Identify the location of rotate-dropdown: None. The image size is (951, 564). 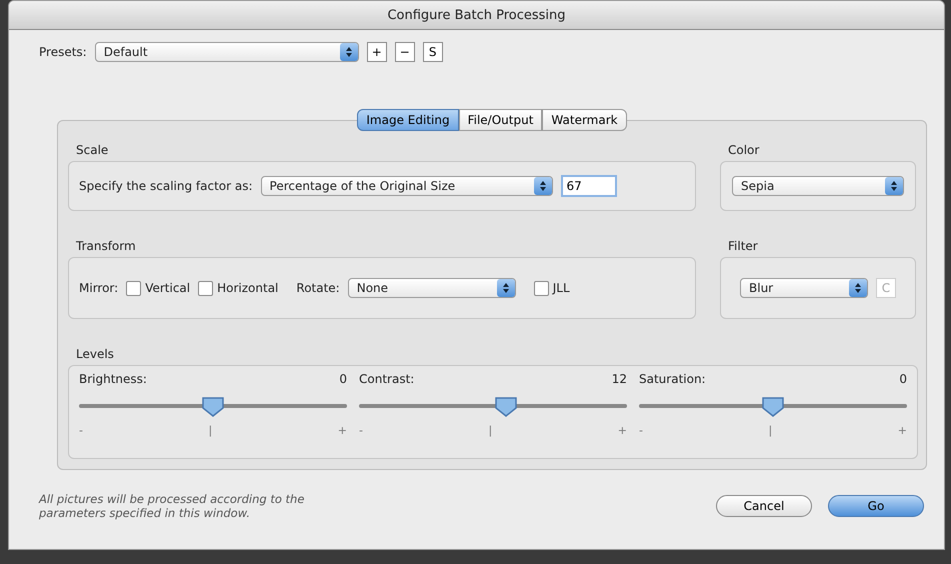
(432, 288).